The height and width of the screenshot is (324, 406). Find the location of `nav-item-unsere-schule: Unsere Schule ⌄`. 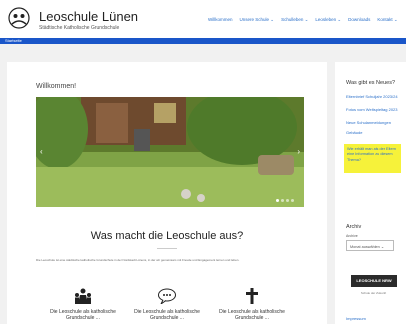

nav-item-unsere-schule: Unsere Schule ⌄ is located at coordinates (257, 20).